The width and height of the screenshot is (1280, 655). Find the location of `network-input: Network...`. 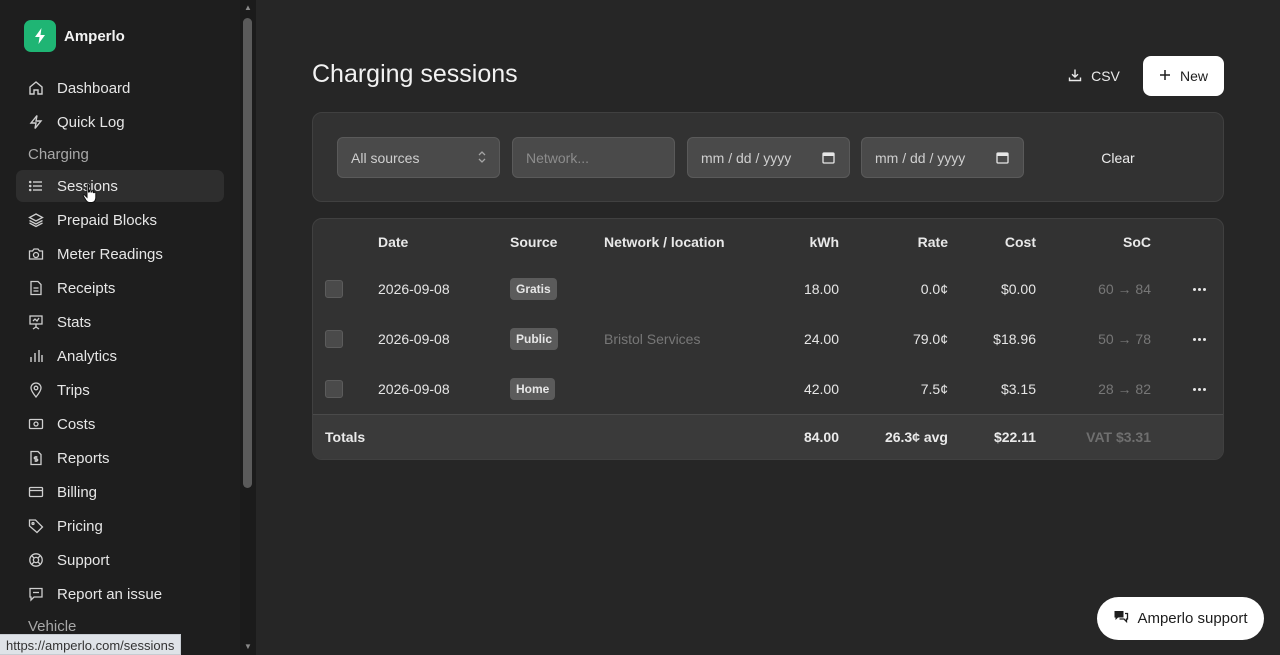

network-input: Network... is located at coordinates (593, 157).